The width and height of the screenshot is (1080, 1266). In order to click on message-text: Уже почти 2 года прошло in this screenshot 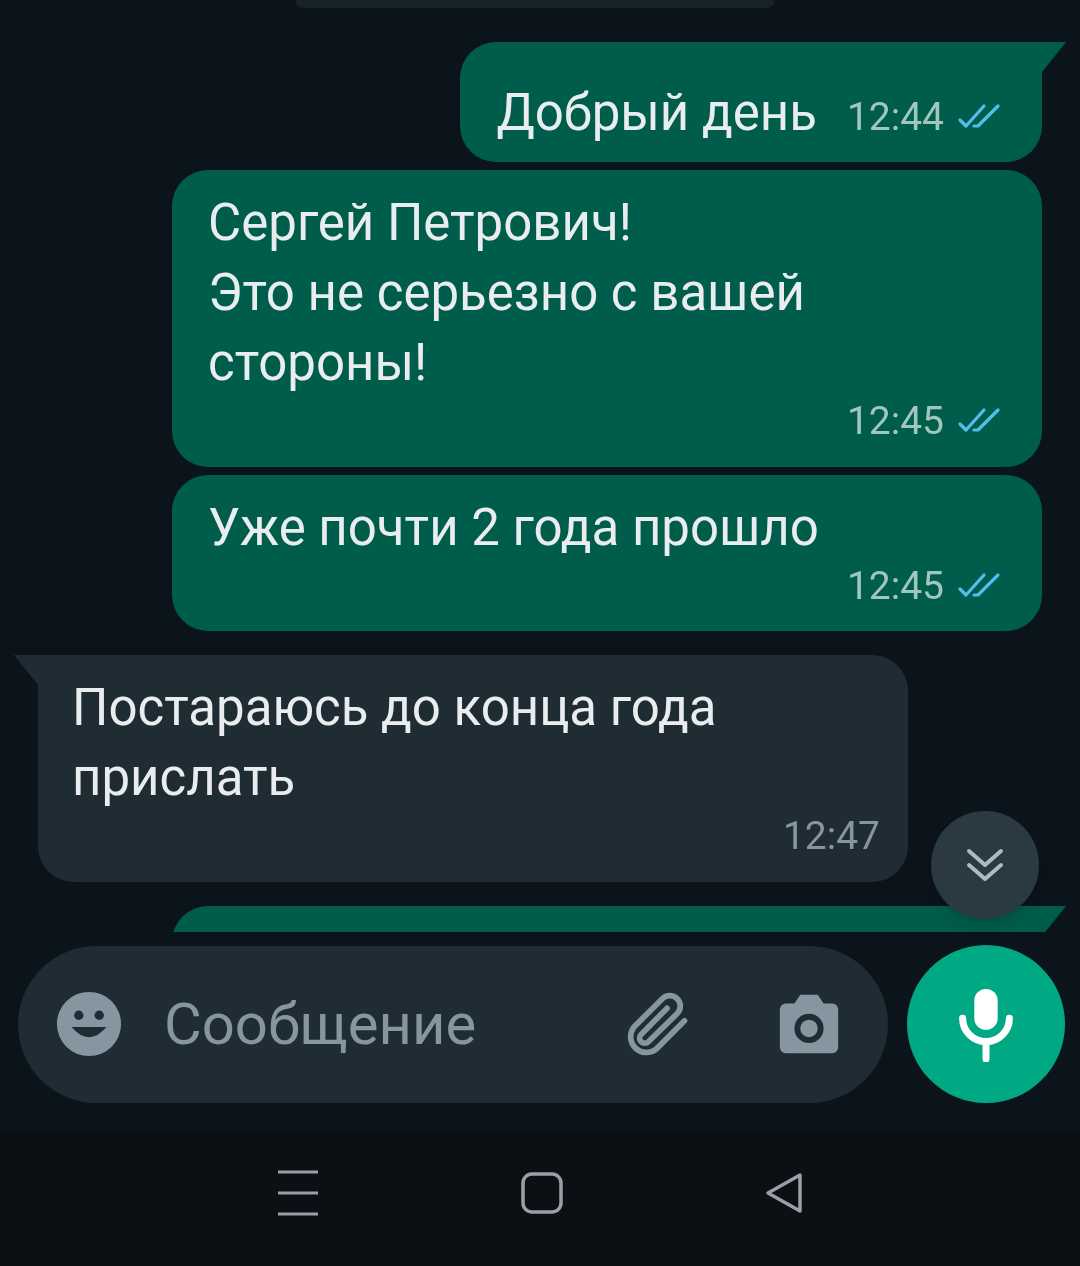, I will do `click(513, 527)`.